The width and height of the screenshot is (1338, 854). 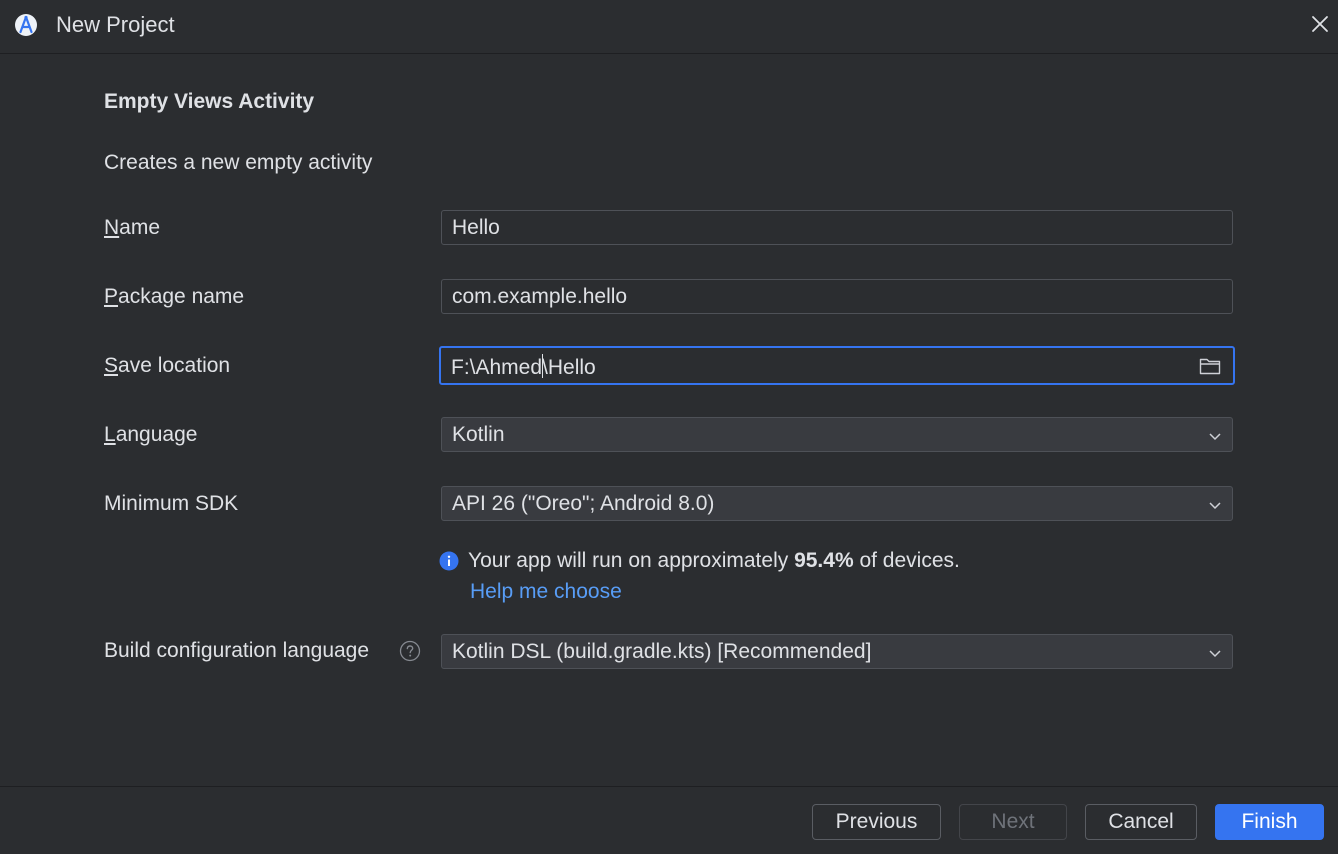 What do you see at coordinates (837, 296) in the screenshot?
I see `package-name-field: com.example.hello` at bounding box center [837, 296].